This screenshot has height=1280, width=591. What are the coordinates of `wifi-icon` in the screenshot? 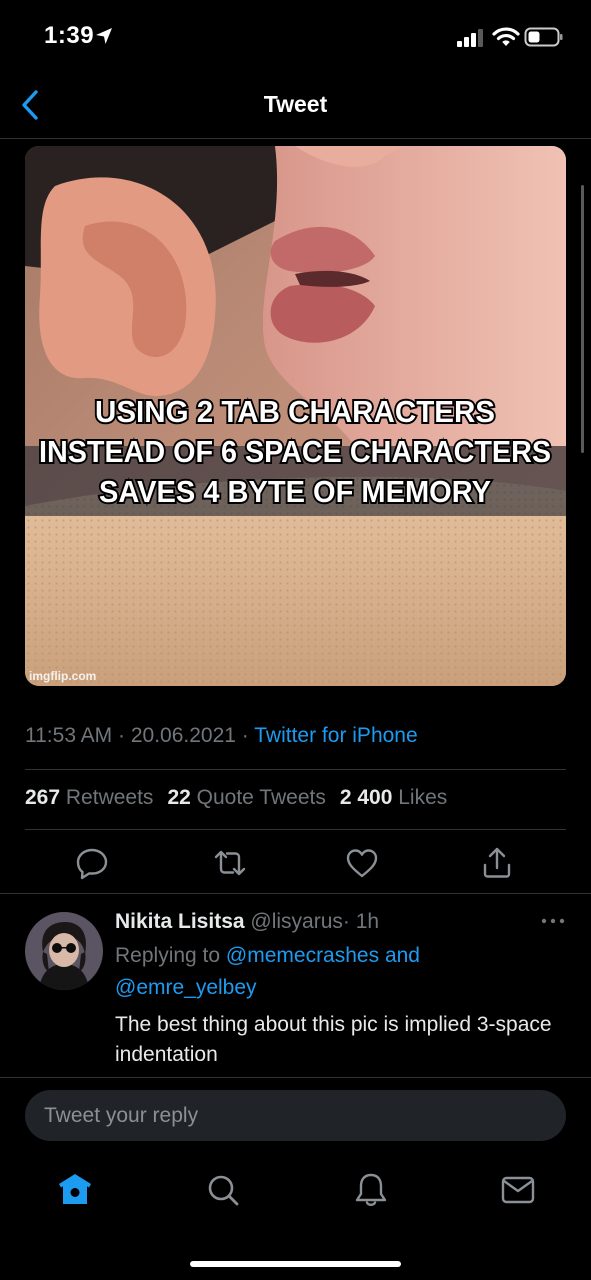 It's located at (506, 36).